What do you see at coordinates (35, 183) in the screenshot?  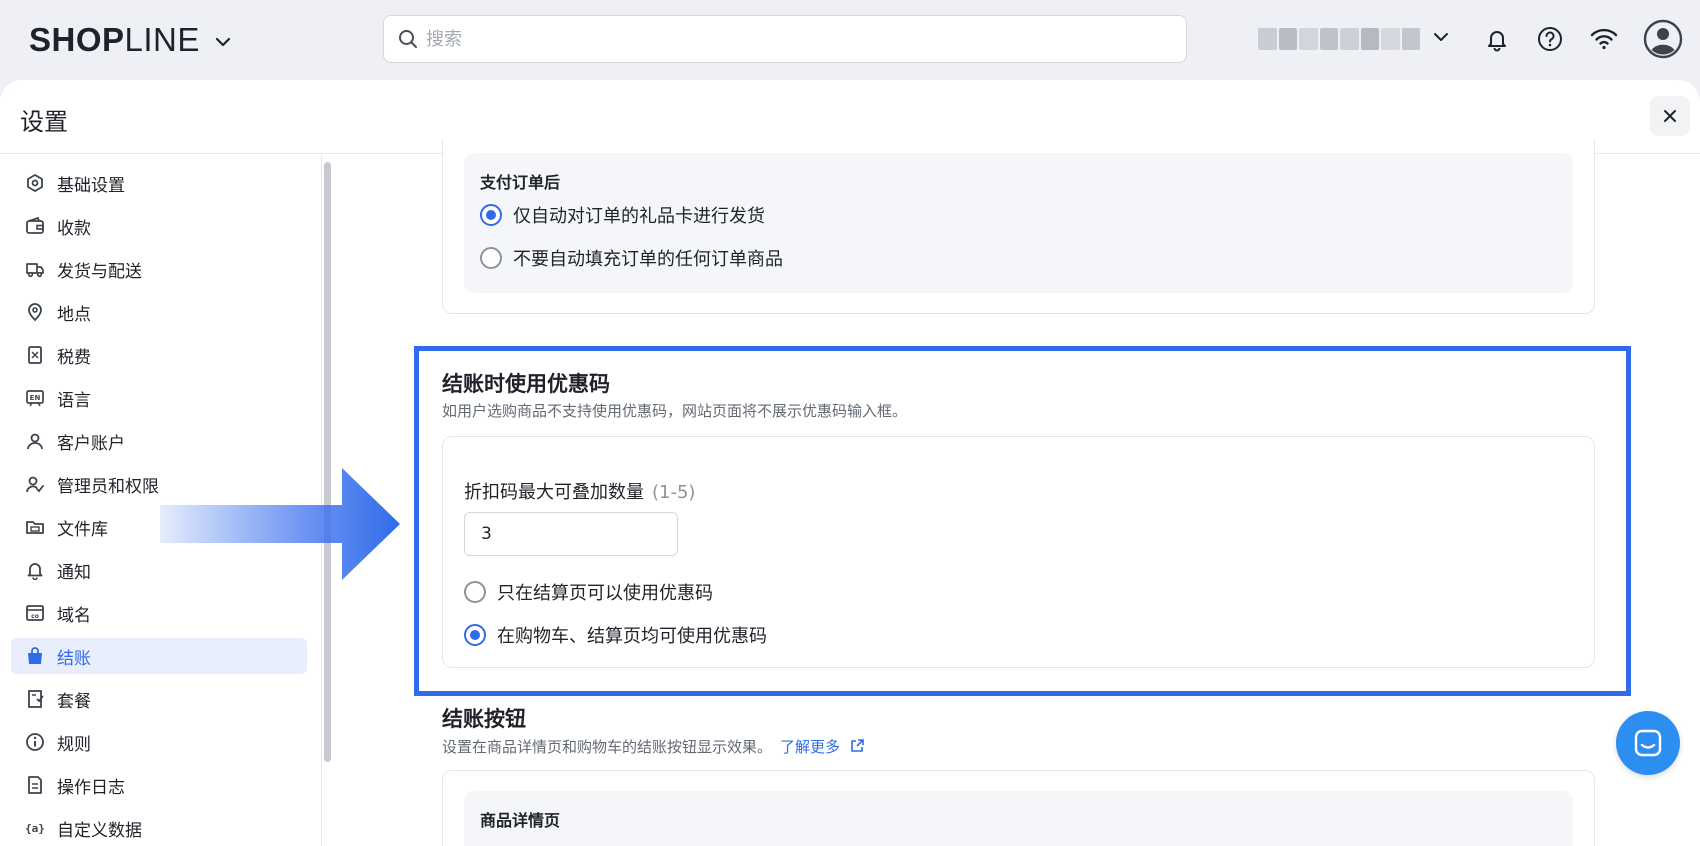 I see `settings-hex-icon` at bounding box center [35, 183].